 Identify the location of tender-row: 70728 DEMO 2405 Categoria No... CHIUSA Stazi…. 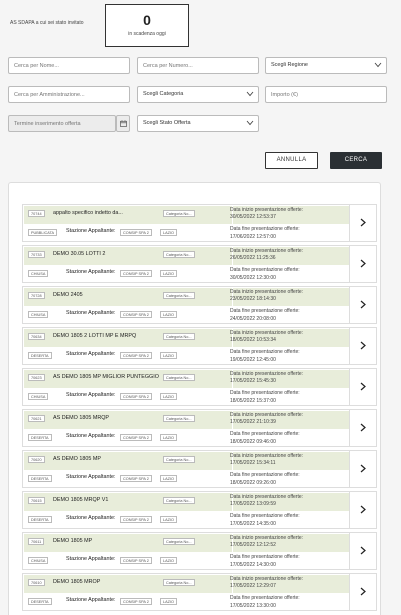
(199, 305).